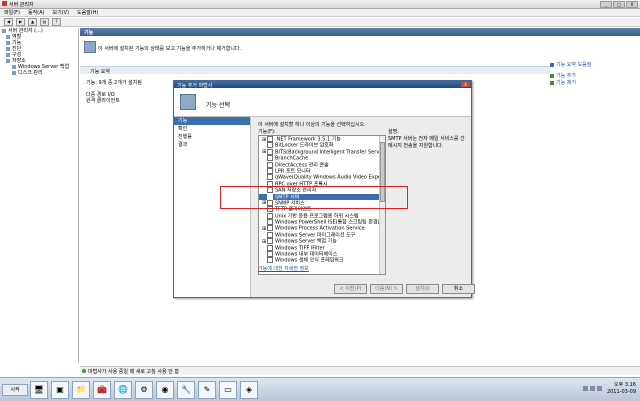  Describe the element at coordinates (207, 390) in the screenshot. I see `edit-icon: ✎` at that location.